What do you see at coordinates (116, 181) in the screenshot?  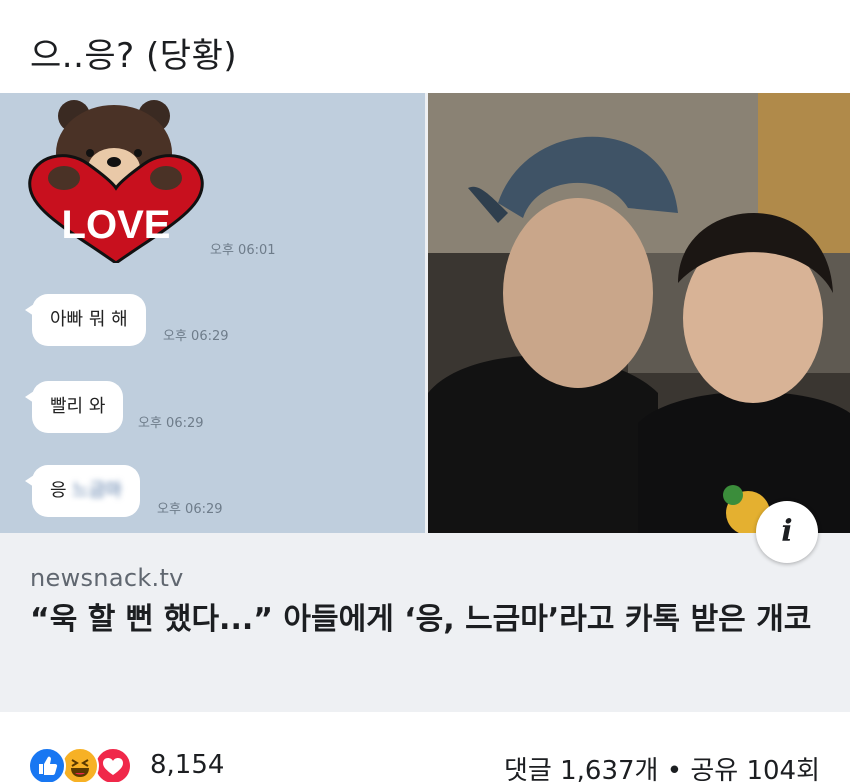 I see `bear-love-sticker: LOVE` at bounding box center [116, 181].